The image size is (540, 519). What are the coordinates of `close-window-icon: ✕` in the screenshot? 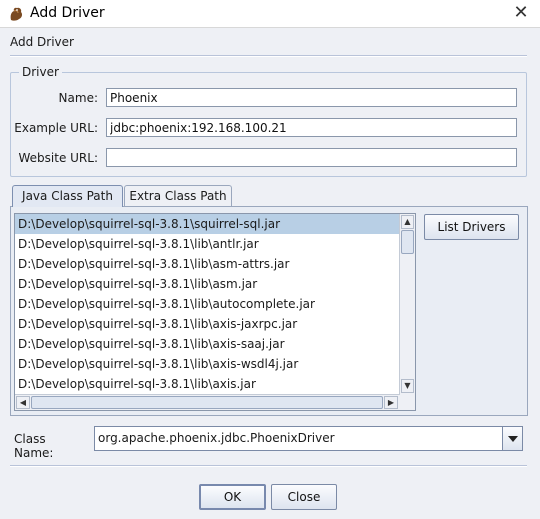 It's located at (521, 13).